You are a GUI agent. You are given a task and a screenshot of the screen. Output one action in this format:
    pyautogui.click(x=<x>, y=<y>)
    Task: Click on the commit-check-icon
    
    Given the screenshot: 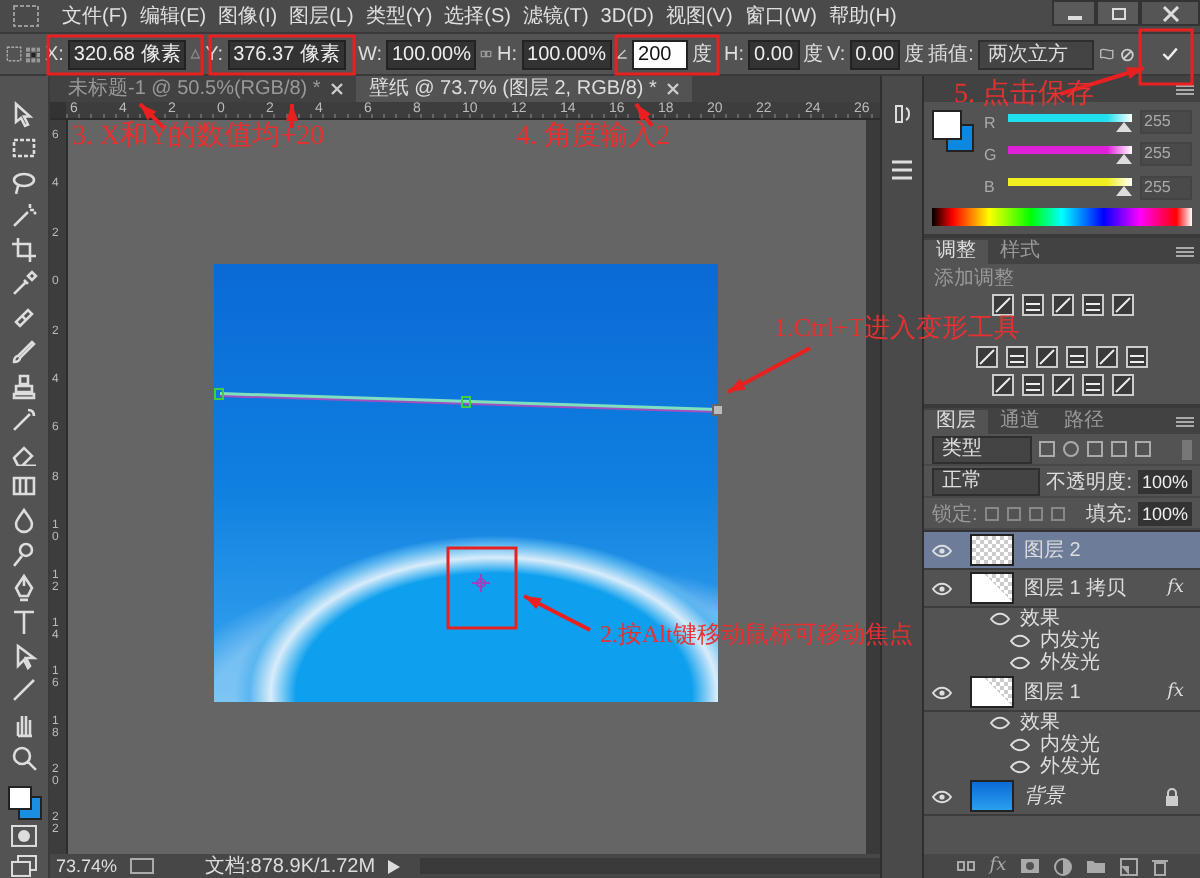 What is the action you would take?
    pyautogui.click(x=1170, y=54)
    